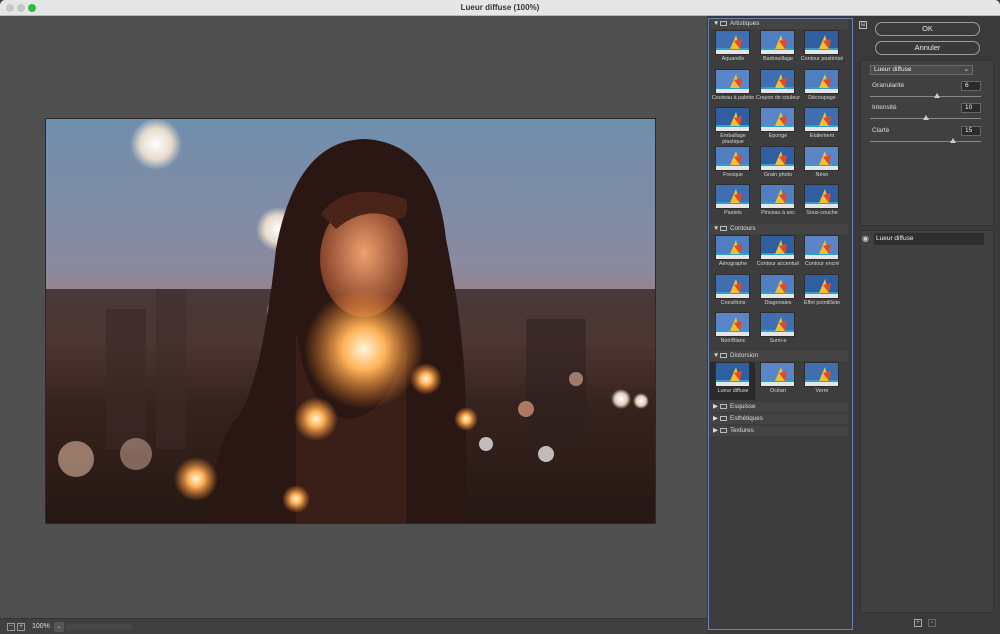  Describe the element at coordinates (888, 85) in the screenshot. I see `param-label: Granularité` at that location.